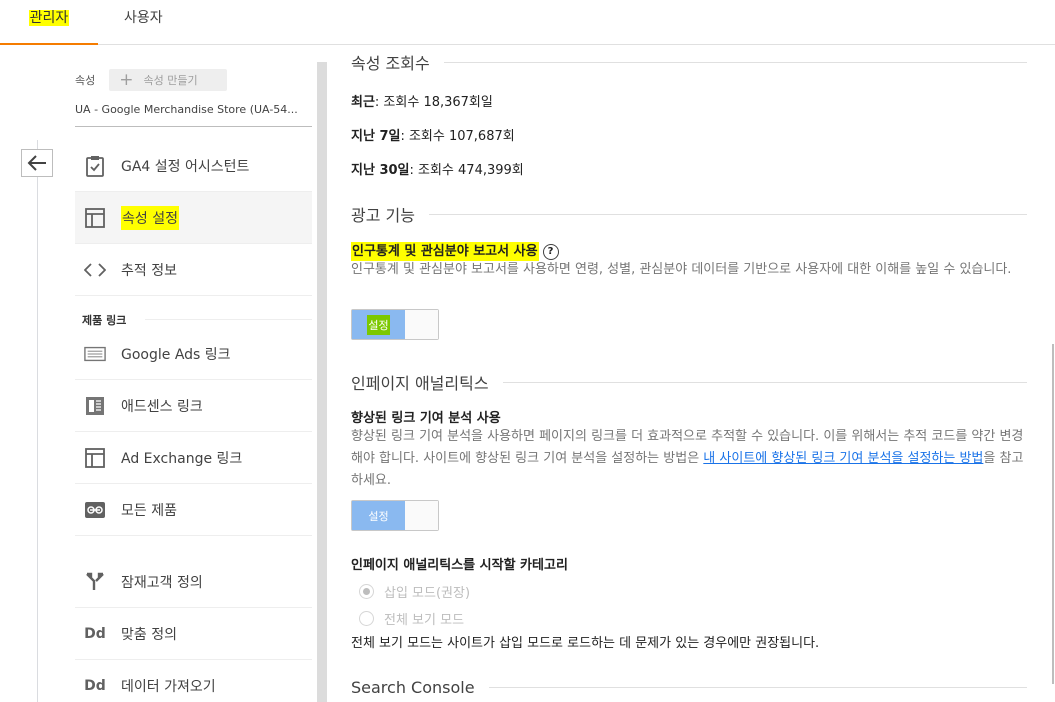 The height and width of the screenshot is (702, 1055). Describe the element at coordinates (95, 354) in the screenshot. I see `ads-icon` at that location.